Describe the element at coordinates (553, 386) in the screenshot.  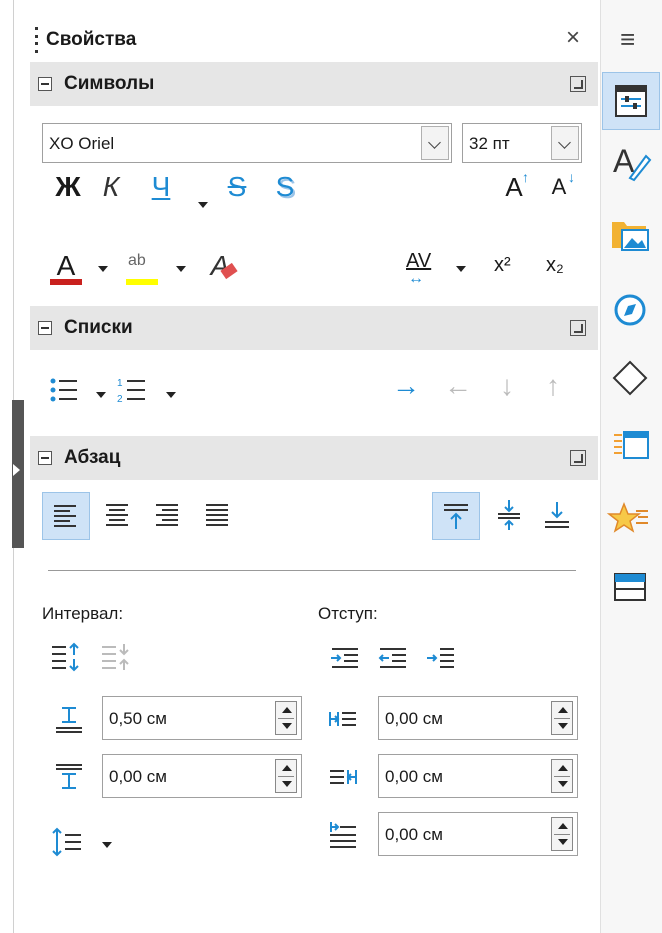
I see `move-up-arrow-icon: ↑` at that location.